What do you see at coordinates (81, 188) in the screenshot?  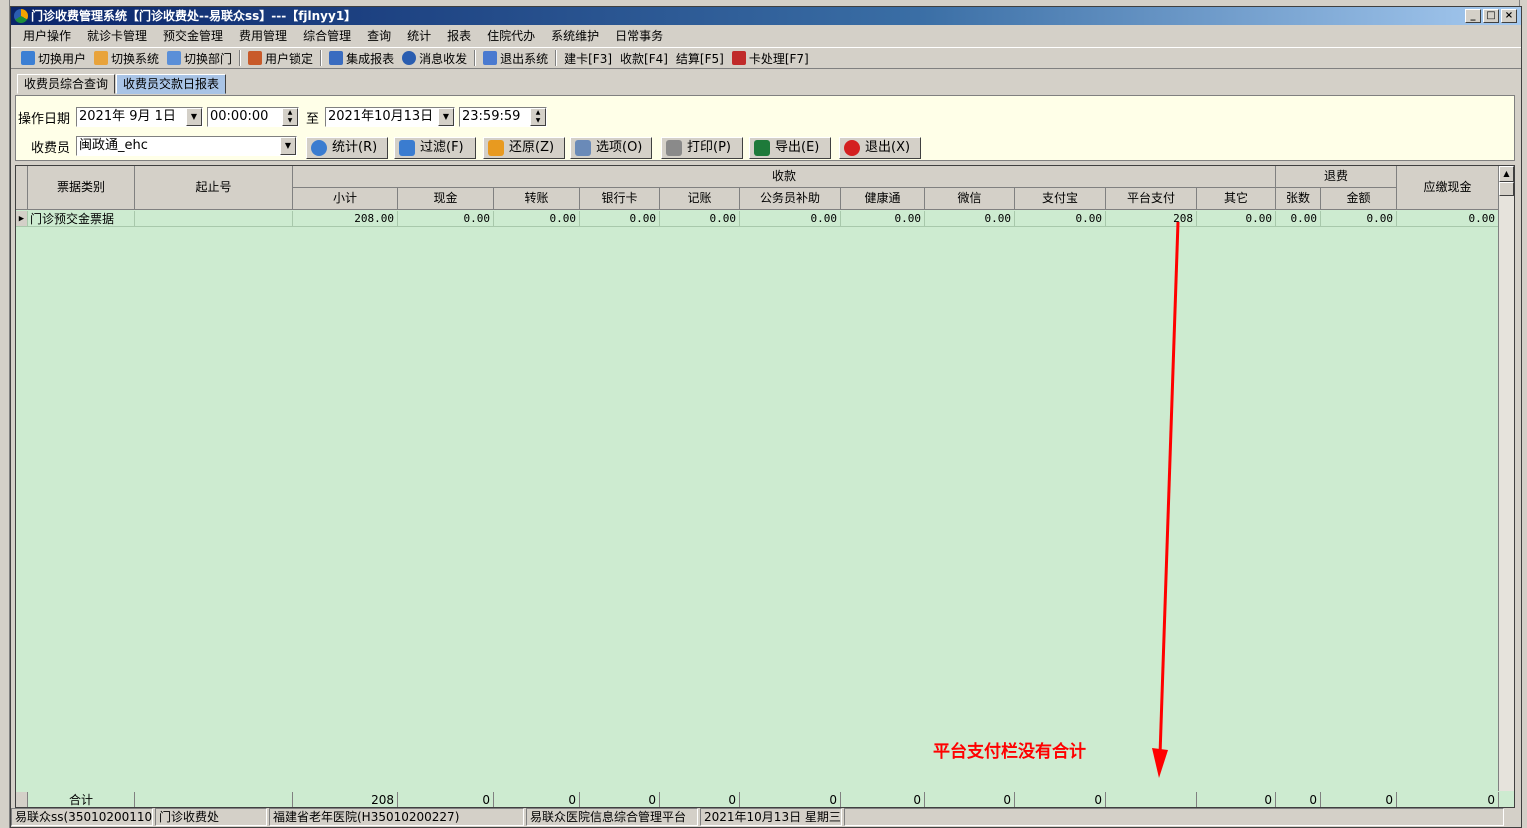 I see `col-header-type: 票据类别` at bounding box center [81, 188].